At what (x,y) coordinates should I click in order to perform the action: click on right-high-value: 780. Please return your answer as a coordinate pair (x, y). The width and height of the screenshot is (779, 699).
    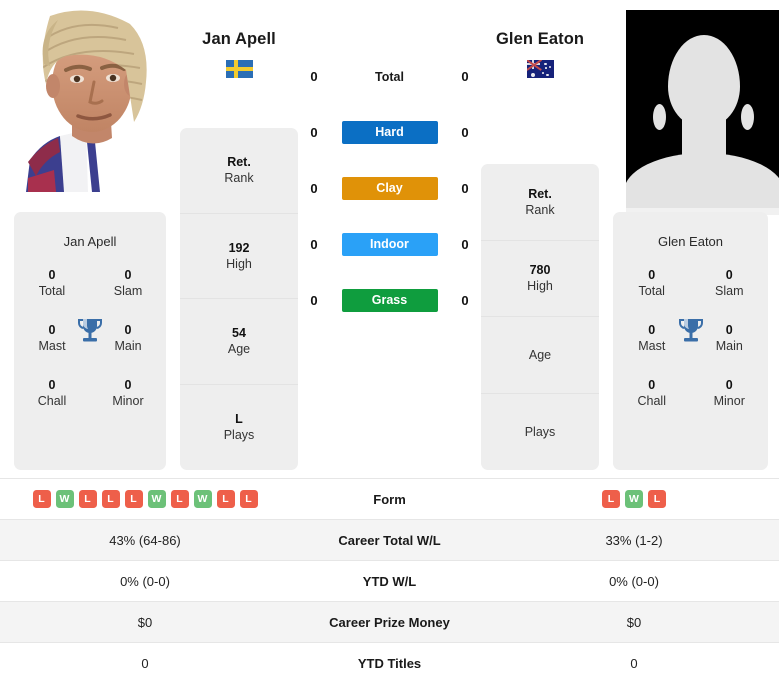
    Looking at the image, I should click on (540, 270).